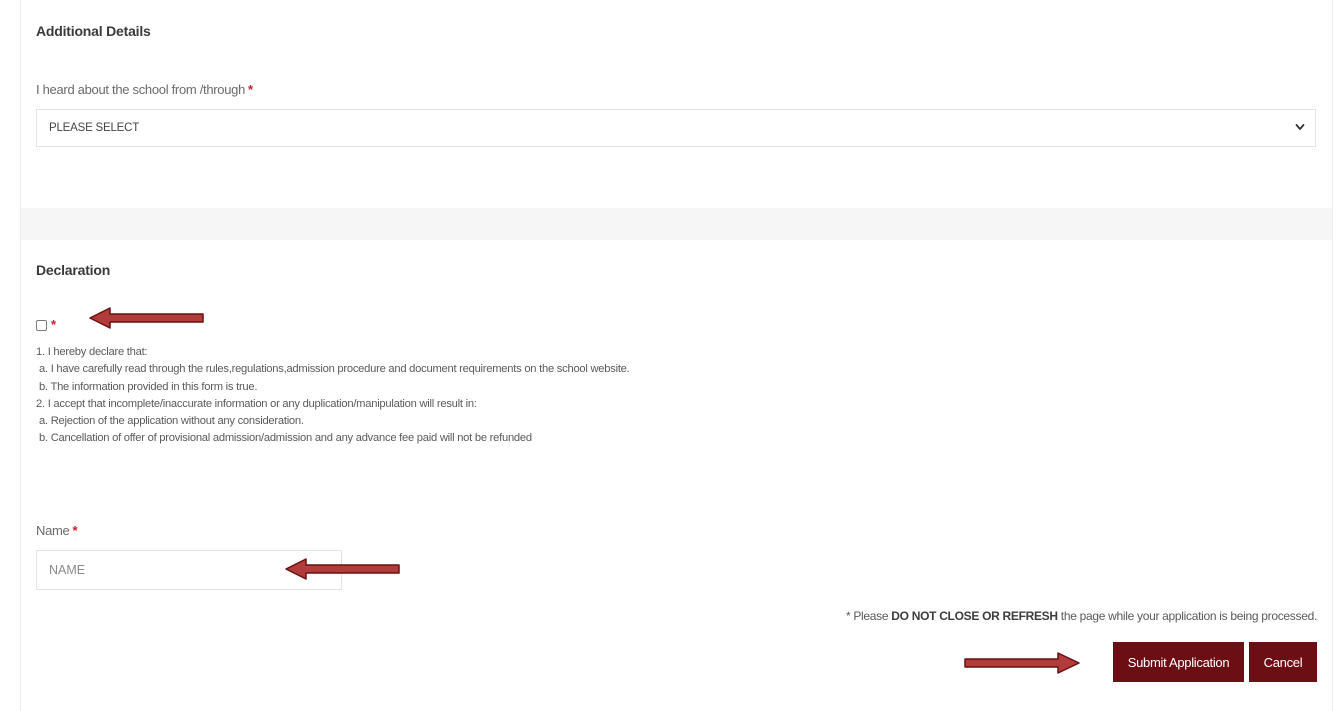 The image size is (1336, 711). Describe the element at coordinates (676, 224) in the screenshot. I see `section-separator` at that location.